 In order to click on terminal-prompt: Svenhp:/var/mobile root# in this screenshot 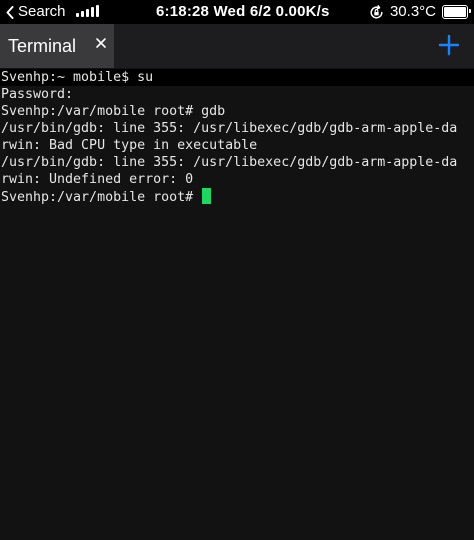, I will do `click(101, 197)`.